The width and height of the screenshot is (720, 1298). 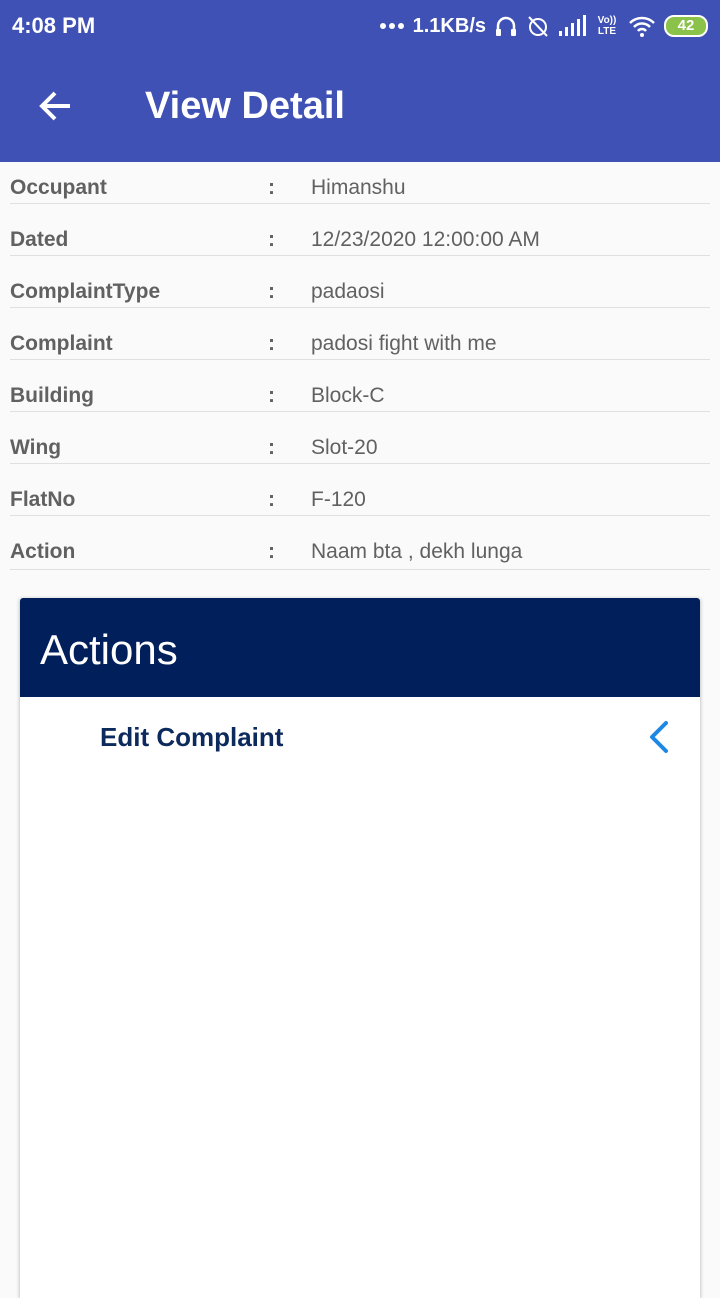 What do you see at coordinates (338, 499) in the screenshot?
I see `detail-value: F-120` at bounding box center [338, 499].